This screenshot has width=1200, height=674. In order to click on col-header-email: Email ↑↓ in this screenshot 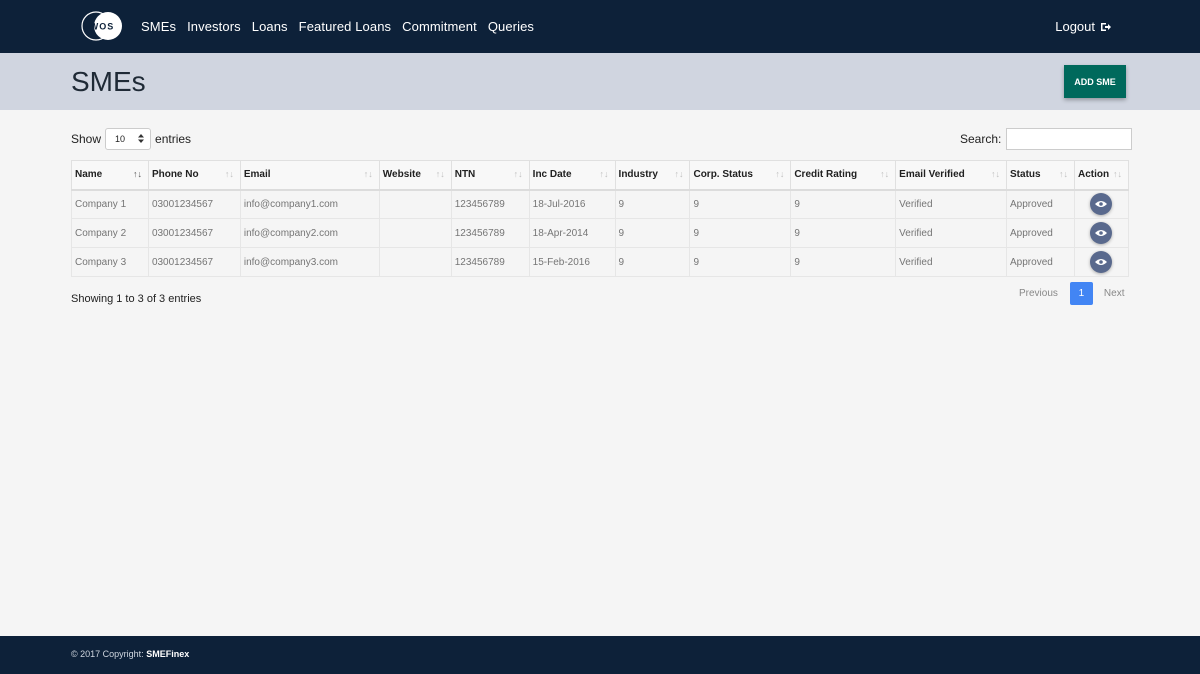, I will do `click(309, 175)`.